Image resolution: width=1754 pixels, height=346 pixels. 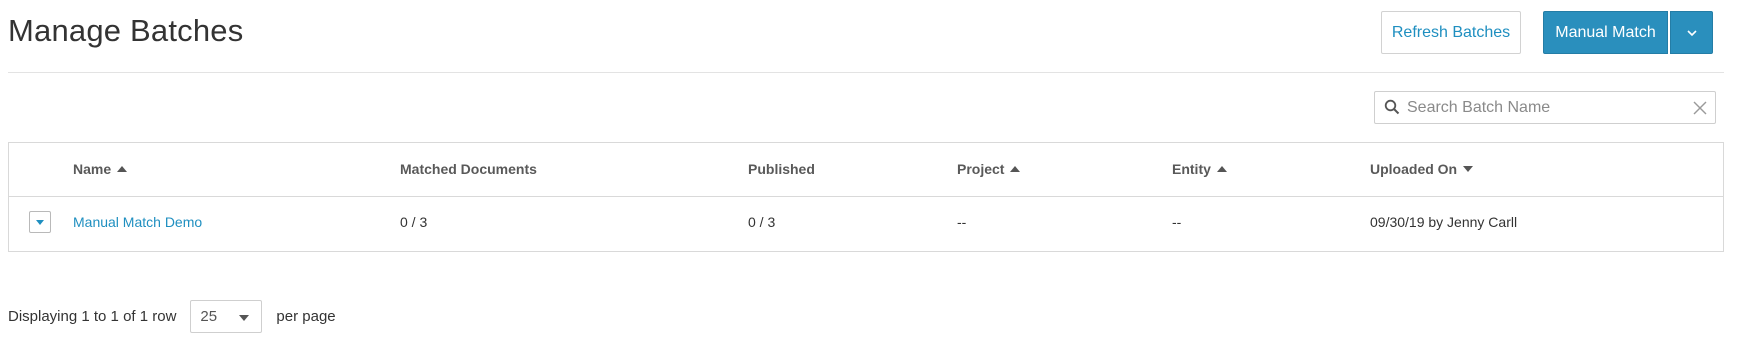 I want to click on column-header-label: Uploaded On, so click(x=1414, y=169).